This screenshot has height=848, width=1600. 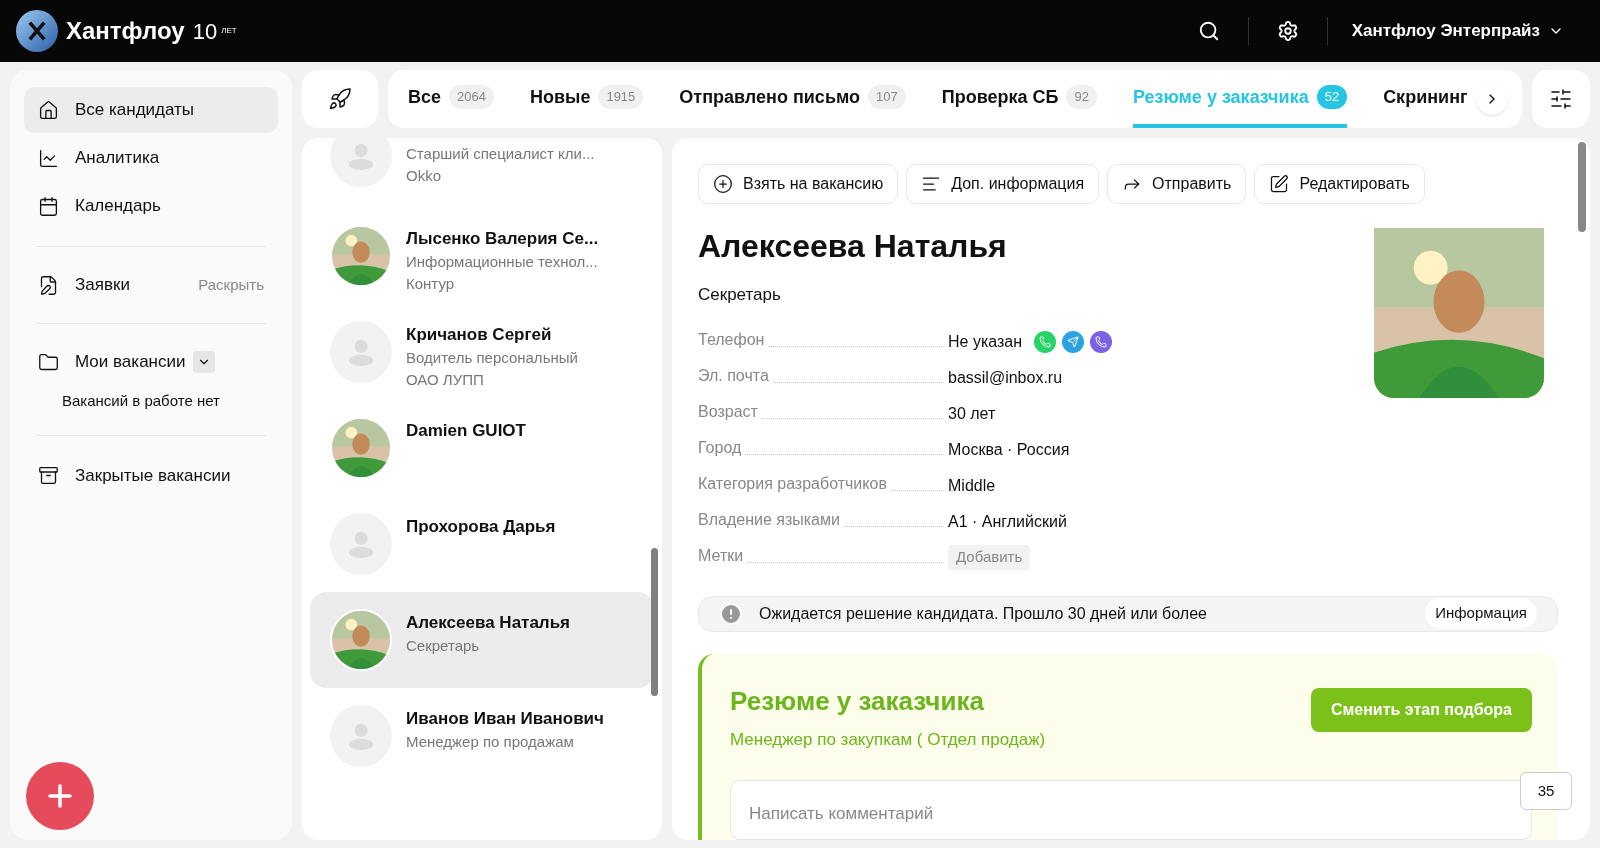 What do you see at coordinates (48, 110) in the screenshot?
I see `home-icon` at bounding box center [48, 110].